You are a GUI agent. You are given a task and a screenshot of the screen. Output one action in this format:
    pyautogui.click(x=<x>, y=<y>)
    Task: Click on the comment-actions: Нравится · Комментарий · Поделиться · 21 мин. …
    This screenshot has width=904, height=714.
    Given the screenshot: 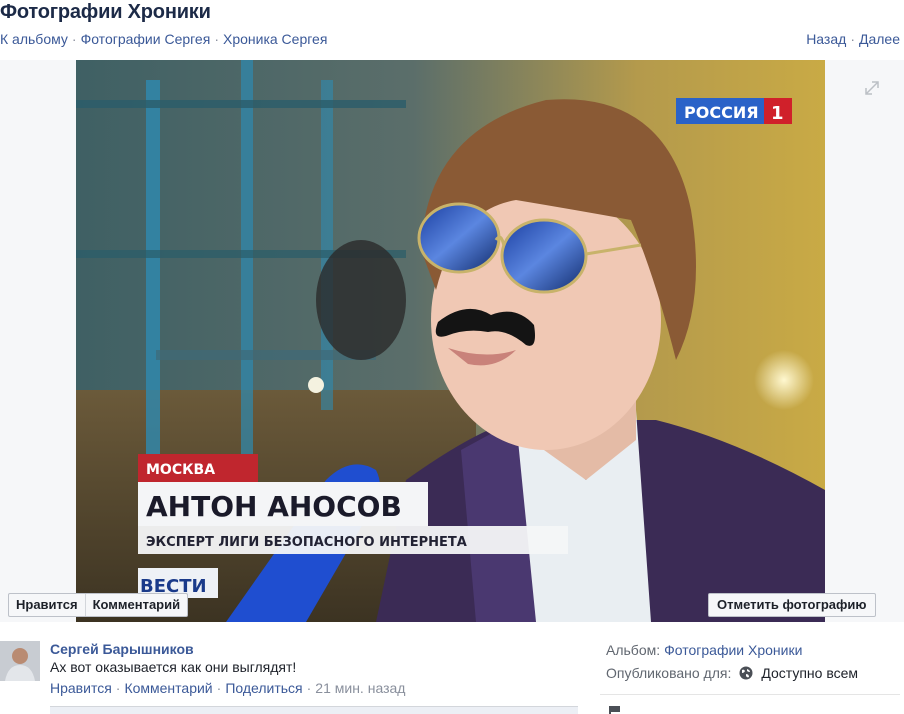 What is the action you would take?
    pyautogui.click(x=227, y=688)
    